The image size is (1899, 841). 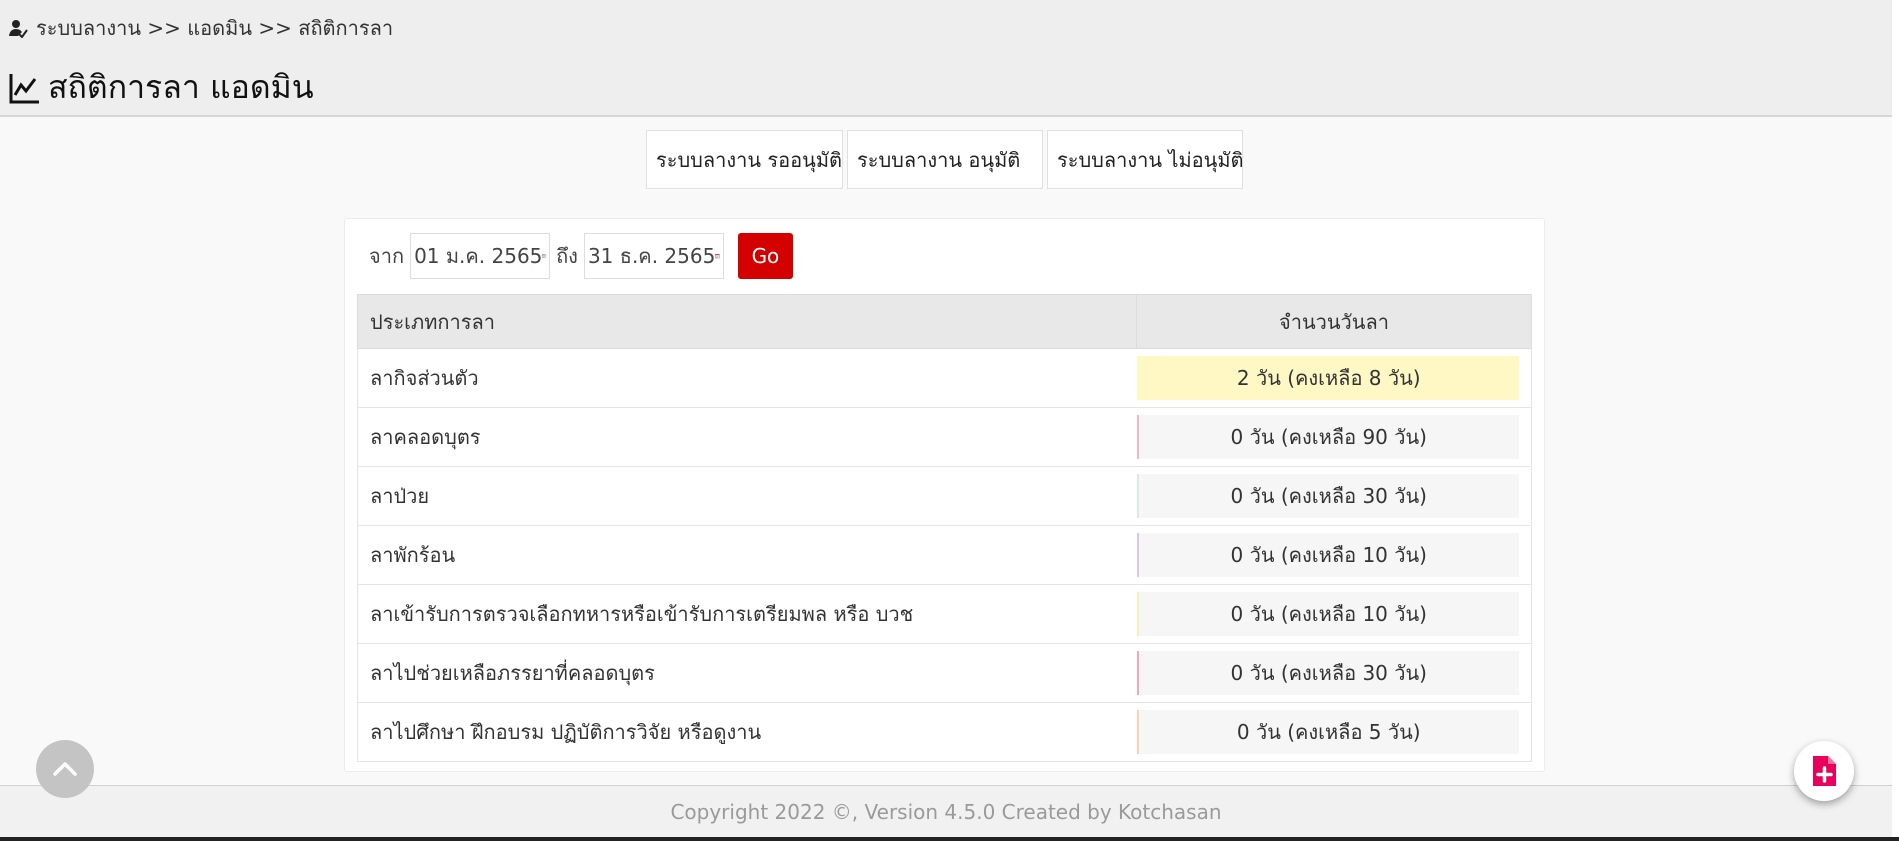 What do you see at coordinates (744, 159) in the screenshot?
I see `tab-pending: ระบบลางาน รออนุมัติ` at bounding box center [744, 159].